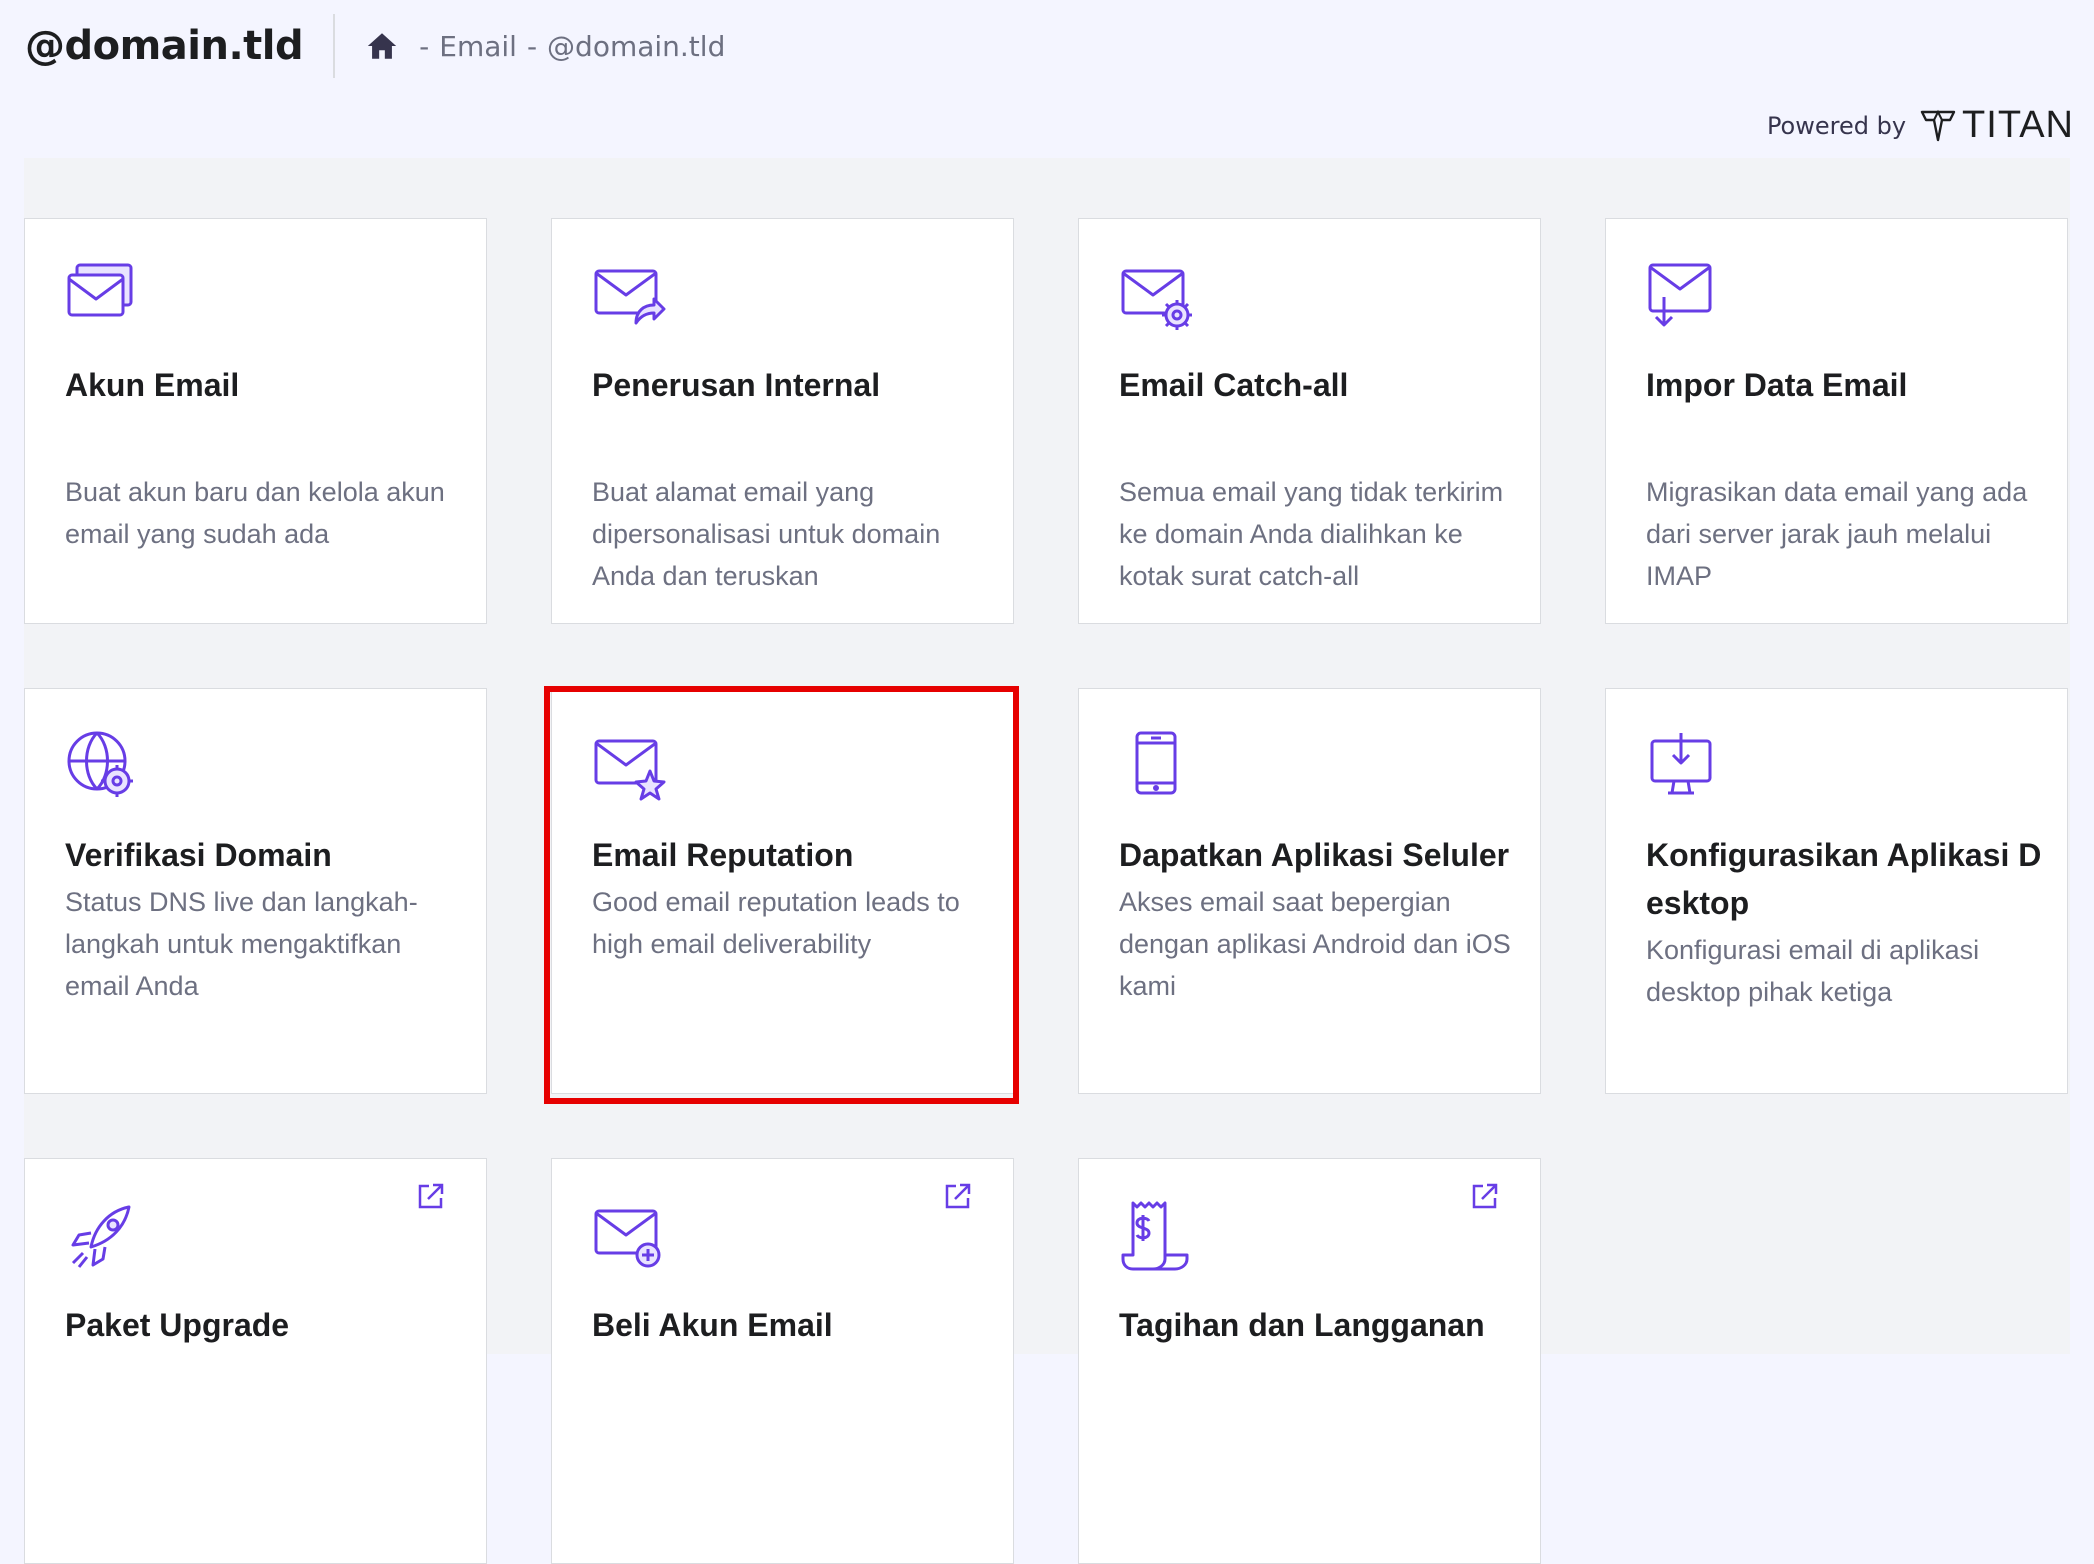 This screenshot has width=2094, height=1564. What do you see at coordinates (1302, 1325) in the screenshot?
I see `card-title: Tagihan dan Langganan` at bounding box center [1302, 1325].